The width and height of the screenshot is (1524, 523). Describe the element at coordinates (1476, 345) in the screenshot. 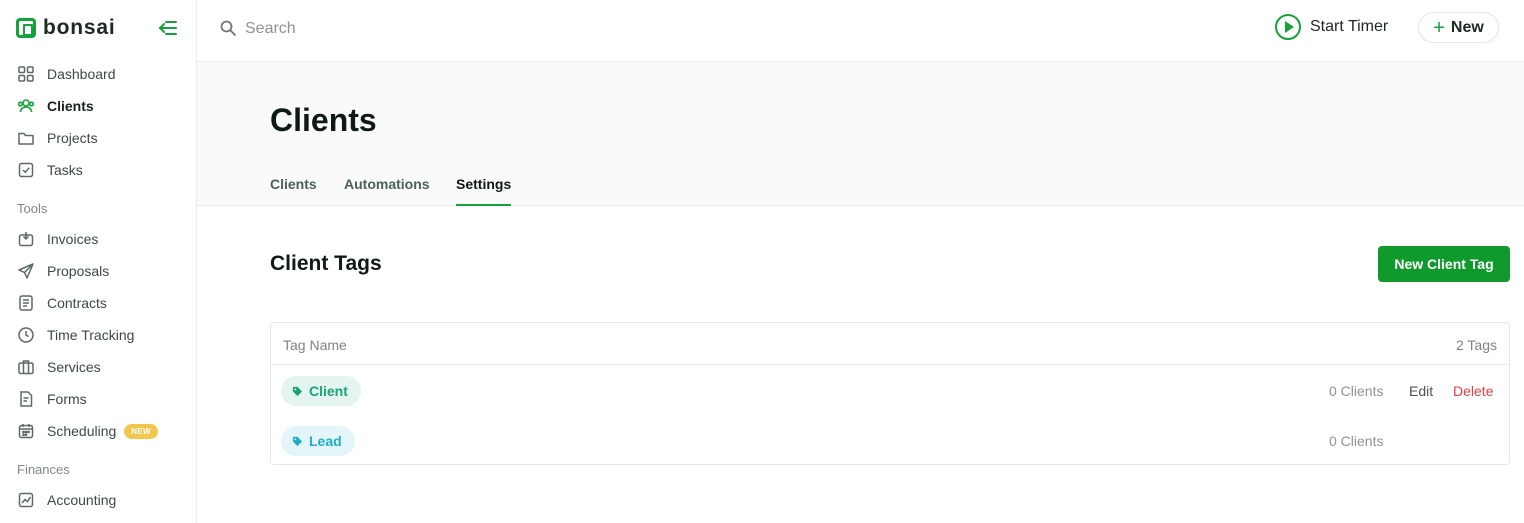

I see `tag-count: 2 Tags` at that location.